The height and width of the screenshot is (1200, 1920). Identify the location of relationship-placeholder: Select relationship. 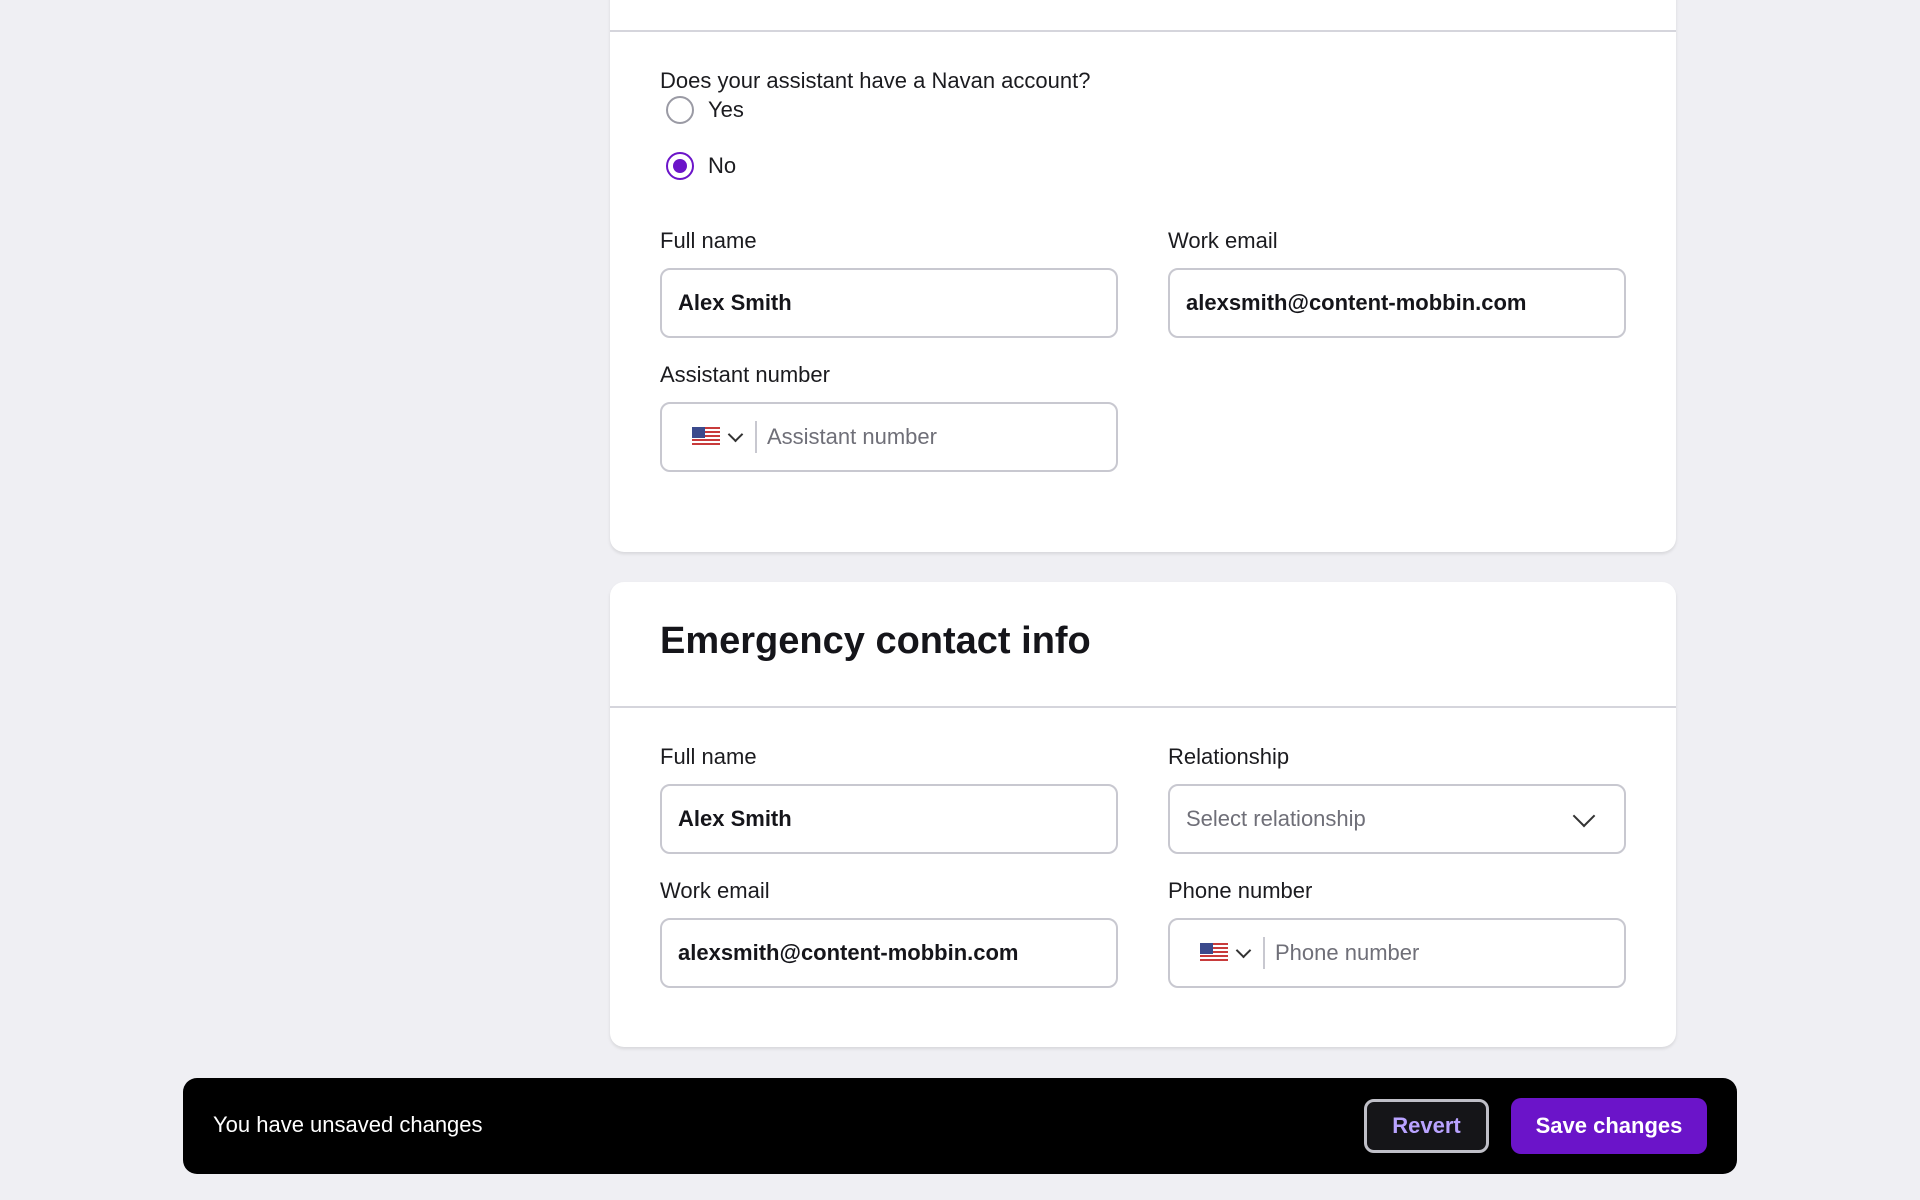
(1276, 818).